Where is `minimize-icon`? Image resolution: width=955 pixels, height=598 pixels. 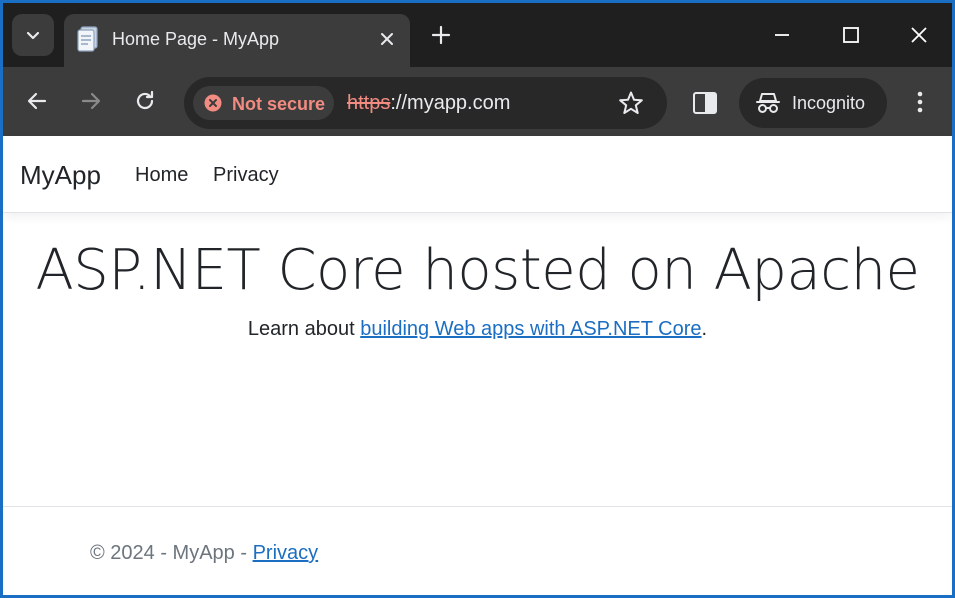
minimize-icon is located at coordinates (782, 35).